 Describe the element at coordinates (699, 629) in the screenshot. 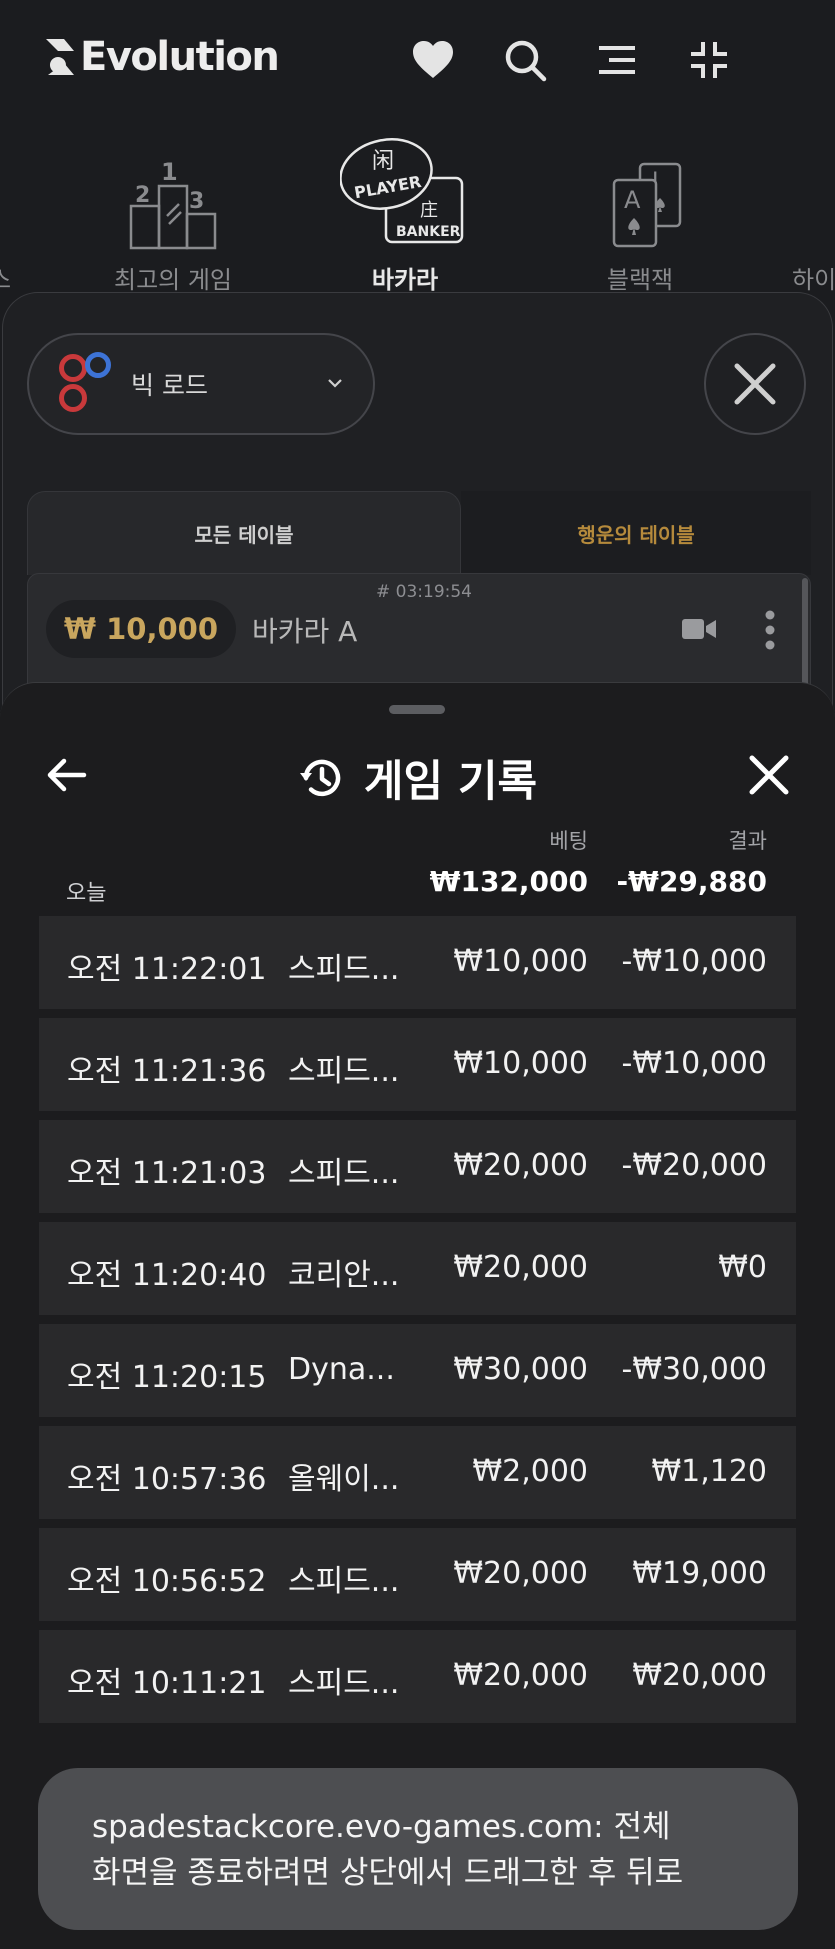

I see `video-camera-icon` at that location.